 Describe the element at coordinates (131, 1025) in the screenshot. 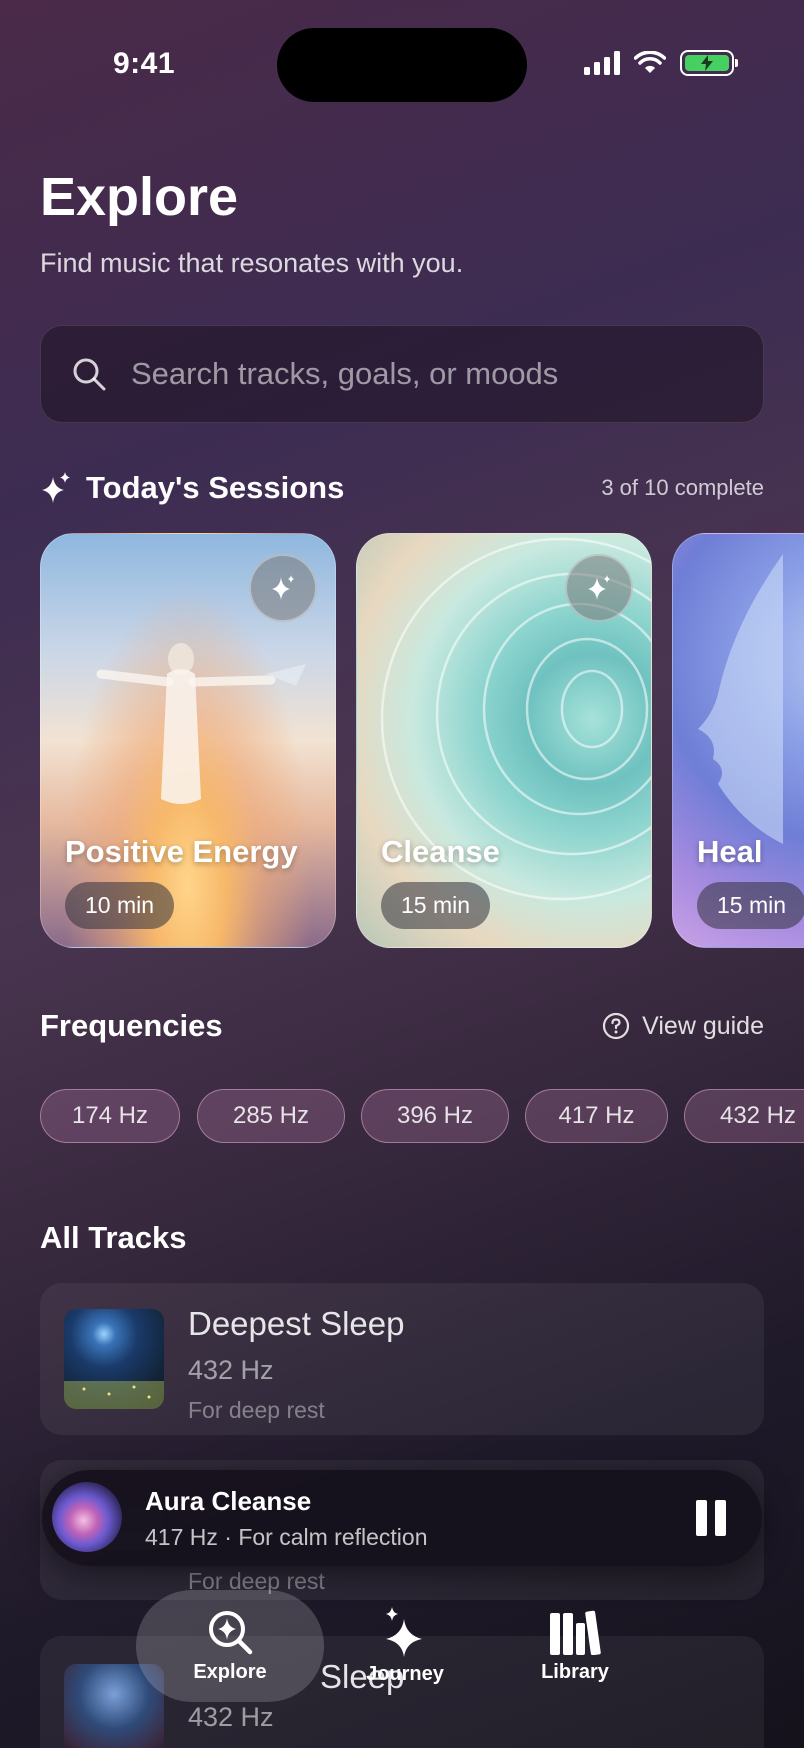

I see `frequencies-title: Frequencies` at that location.